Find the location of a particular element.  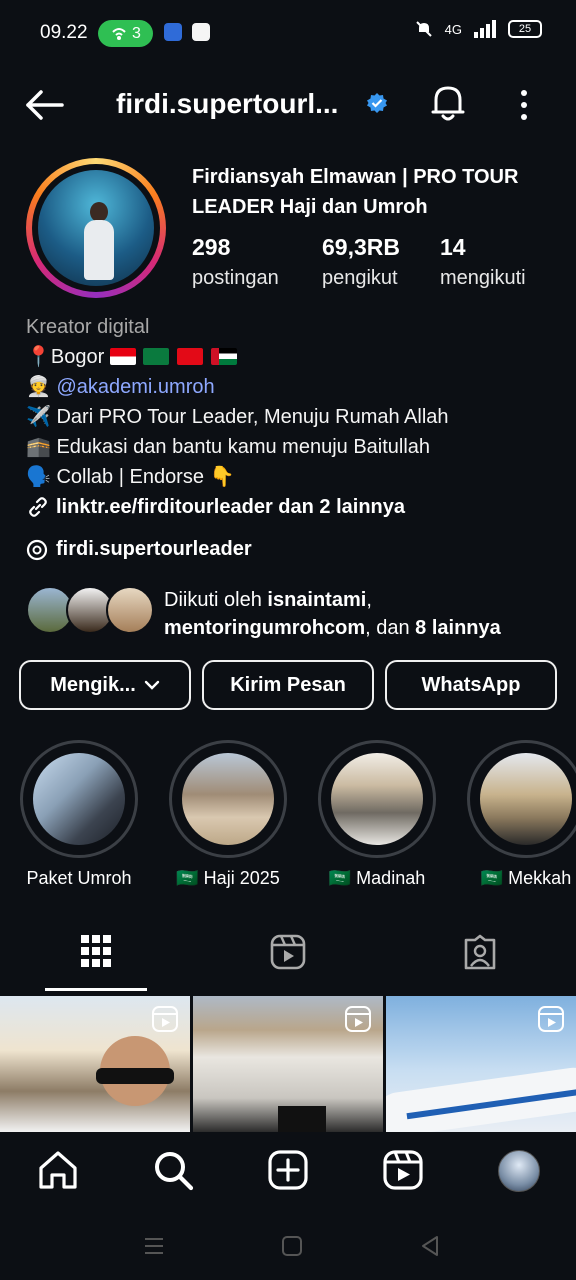

tab-tagged is located at coordinates (480, 960).